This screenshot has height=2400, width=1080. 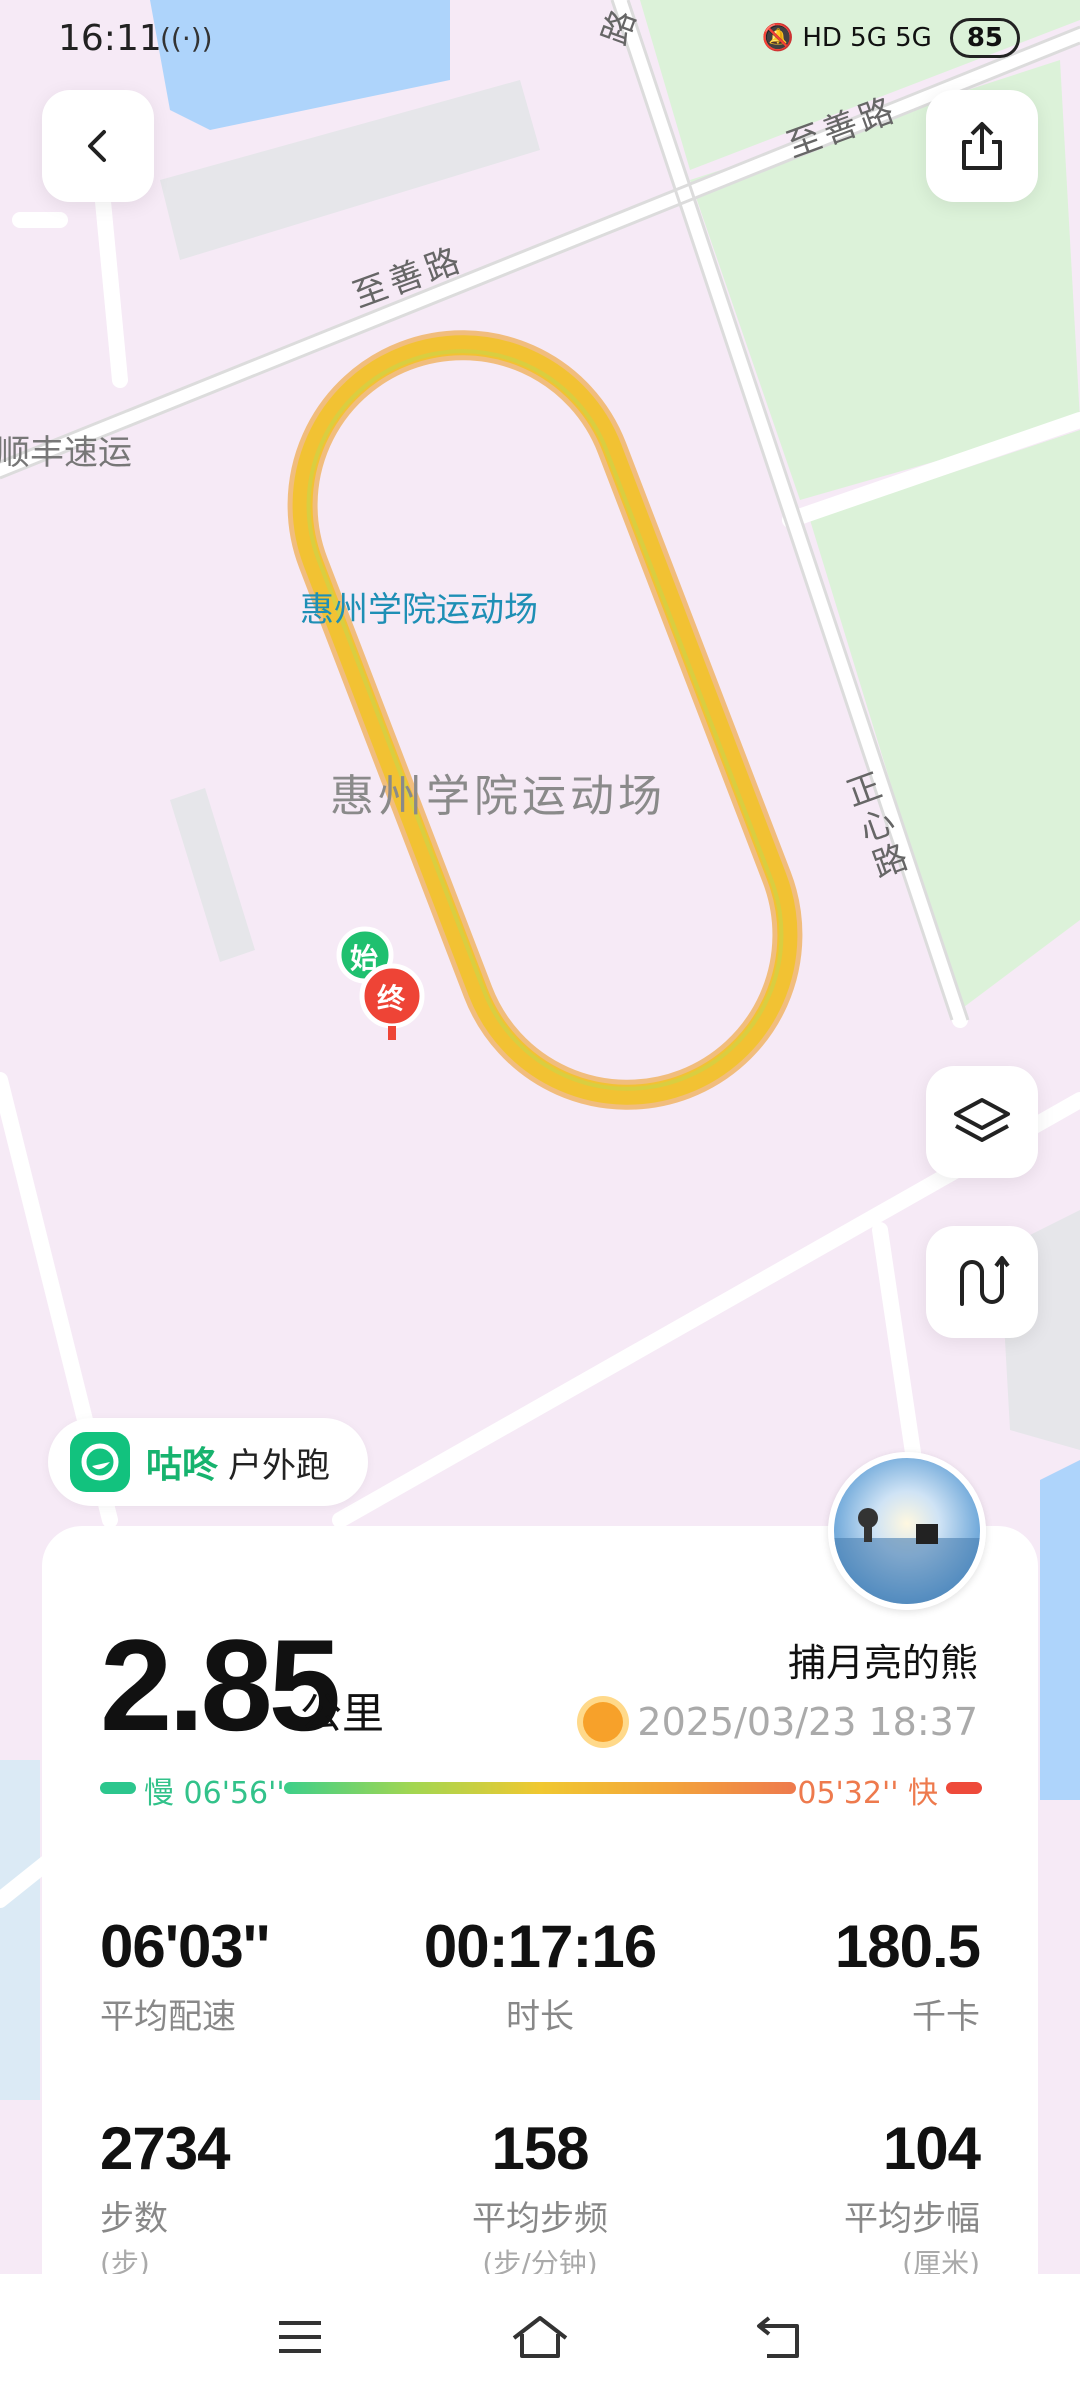 I want to click on back-arrow-icon, so click(x=778, y=2337).